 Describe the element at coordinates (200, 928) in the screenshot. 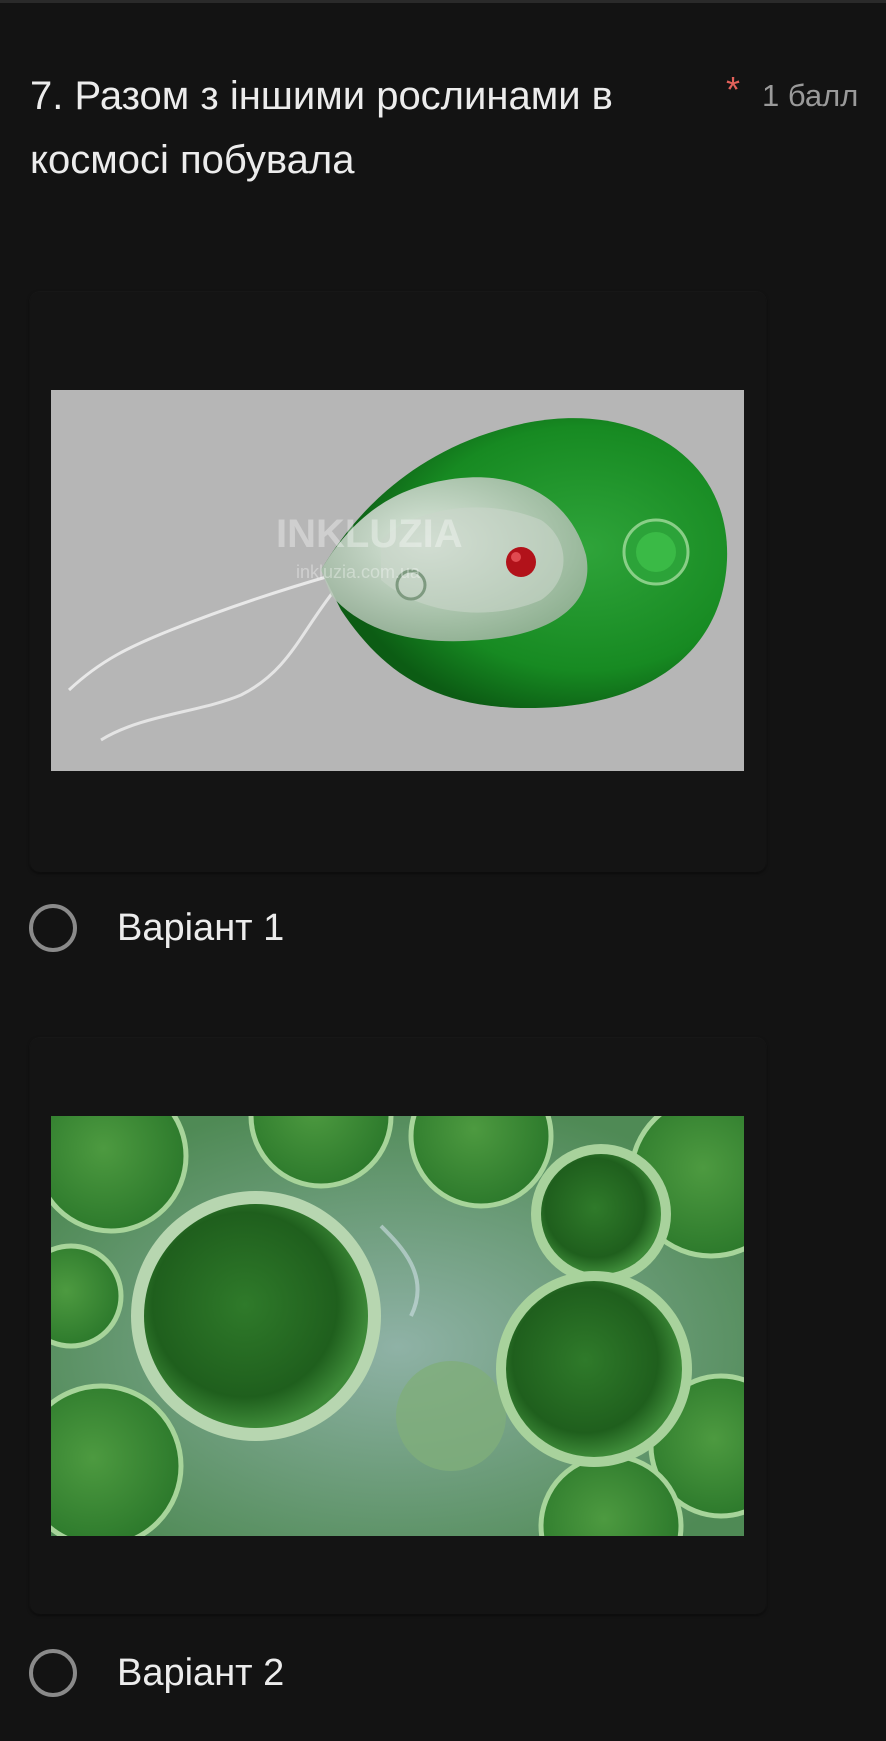

I see `option-1-label: Варіант 1` at that location.